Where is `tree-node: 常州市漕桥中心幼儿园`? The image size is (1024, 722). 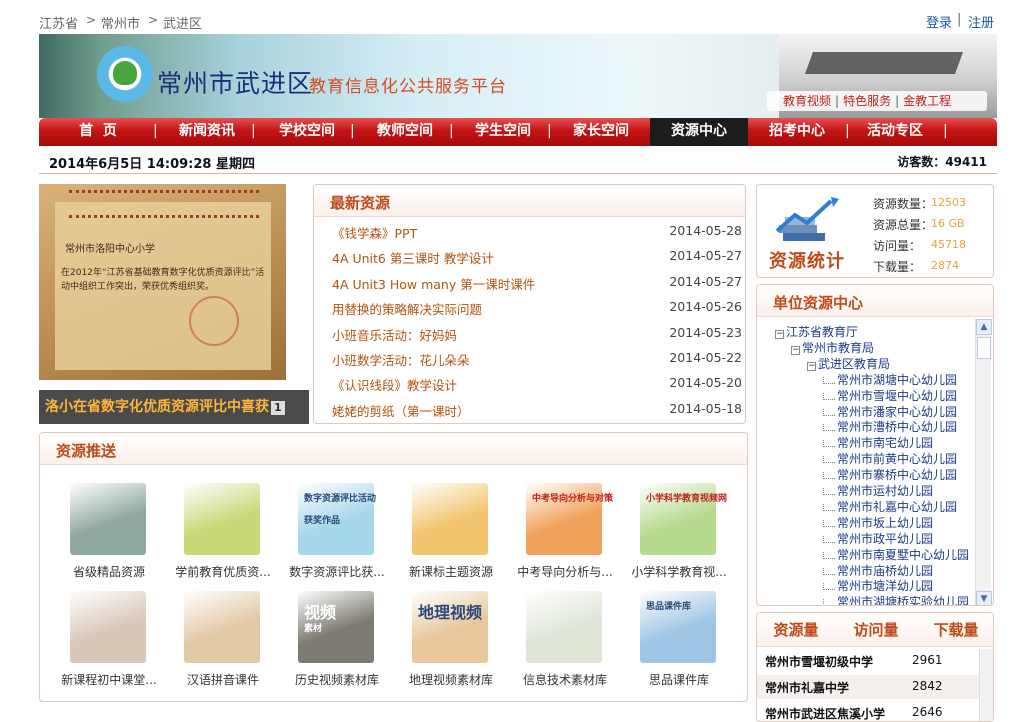 tree-node: 常州市漕桥中心幼儿园 is located at coordinates (890, 426).